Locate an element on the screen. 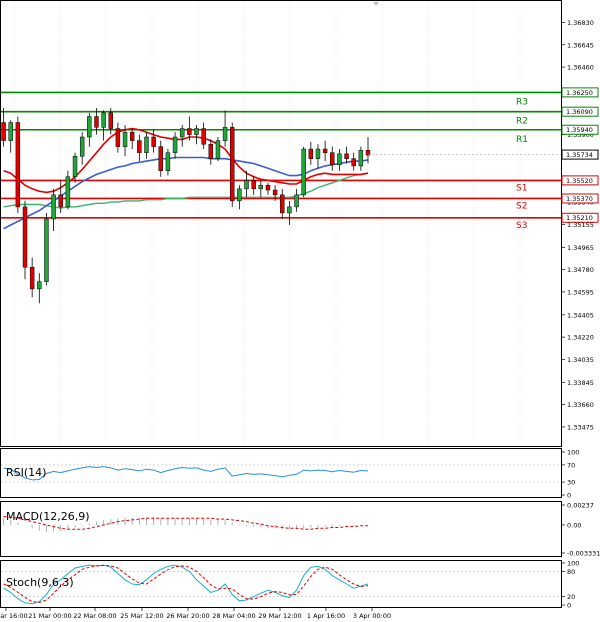 The image size is (600, 622). rsi-tick-label: 0 is located at coordinates (569, 496).